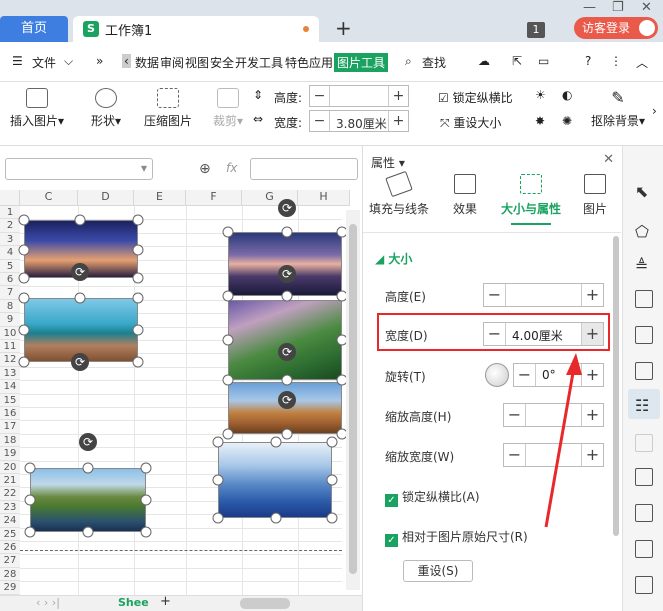 This screenshot has width=663, height=611. What do you see at coordinates (465, 195) in the screenshot?
I see `tab-effects: 效果` at bounding box center [465, 195].